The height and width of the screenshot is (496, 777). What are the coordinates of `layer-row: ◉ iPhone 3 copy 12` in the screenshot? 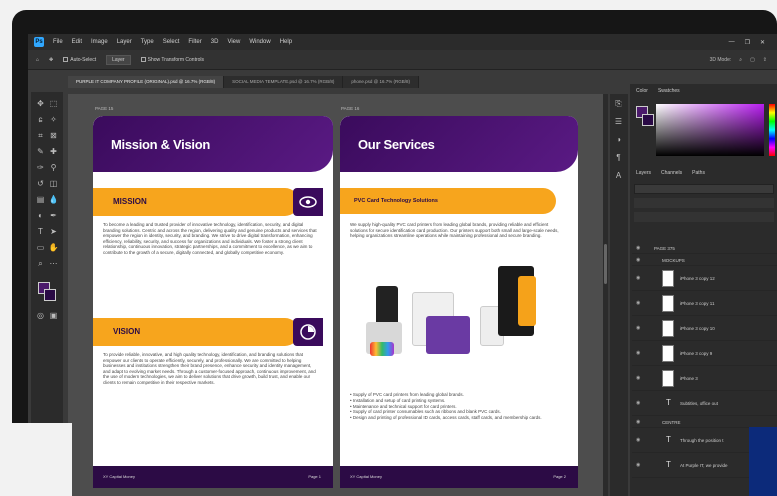 It's located at (704, 278).